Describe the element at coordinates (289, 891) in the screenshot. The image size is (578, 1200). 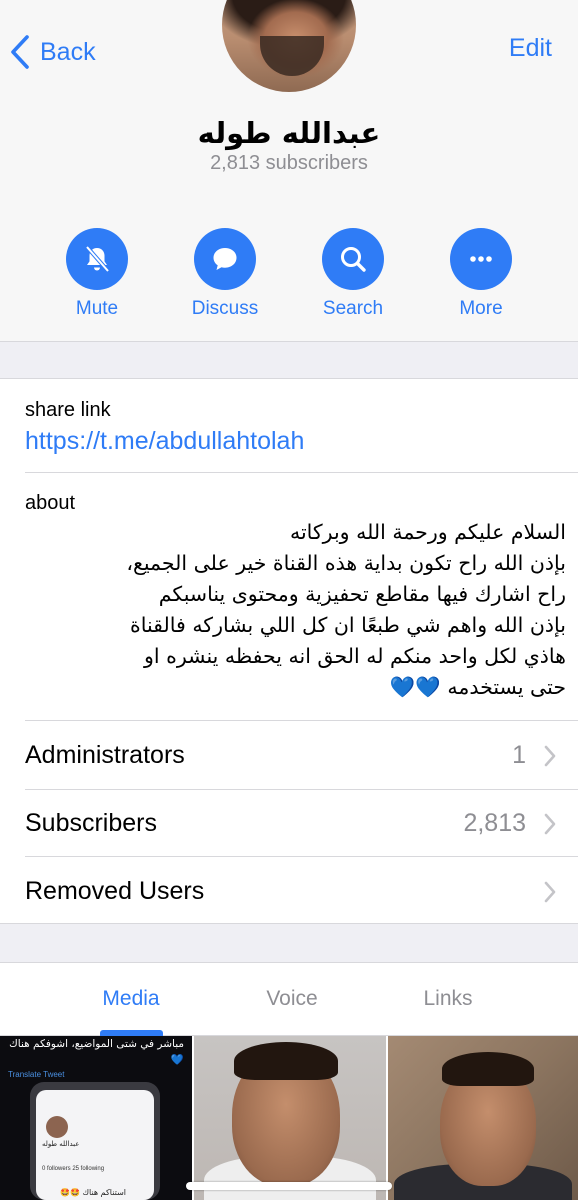
I see `removed-users-row: Removed Users` at that location.